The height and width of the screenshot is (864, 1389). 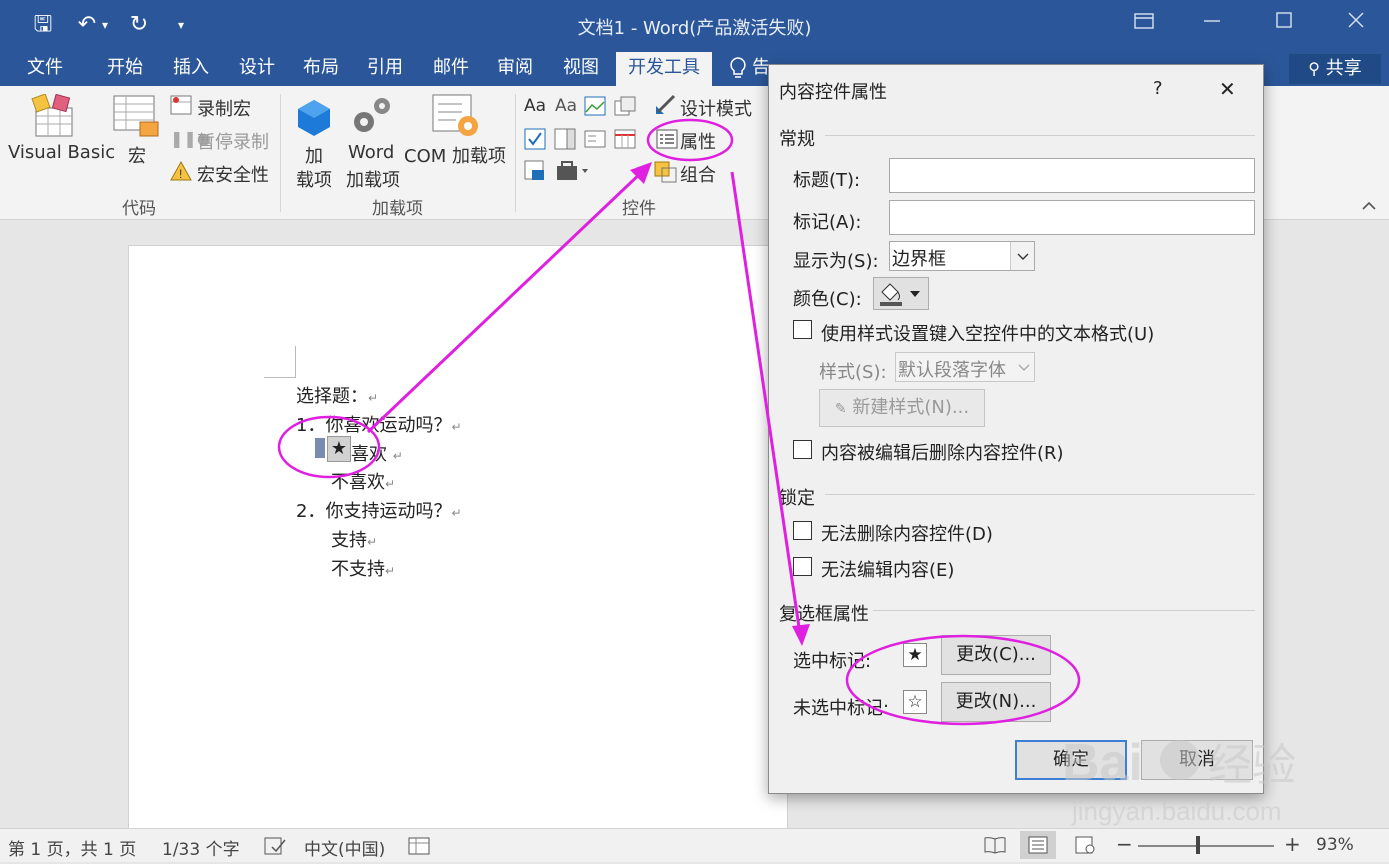 I want to click on show-as-label: 显示为(S):, so click(x=836, y=261).